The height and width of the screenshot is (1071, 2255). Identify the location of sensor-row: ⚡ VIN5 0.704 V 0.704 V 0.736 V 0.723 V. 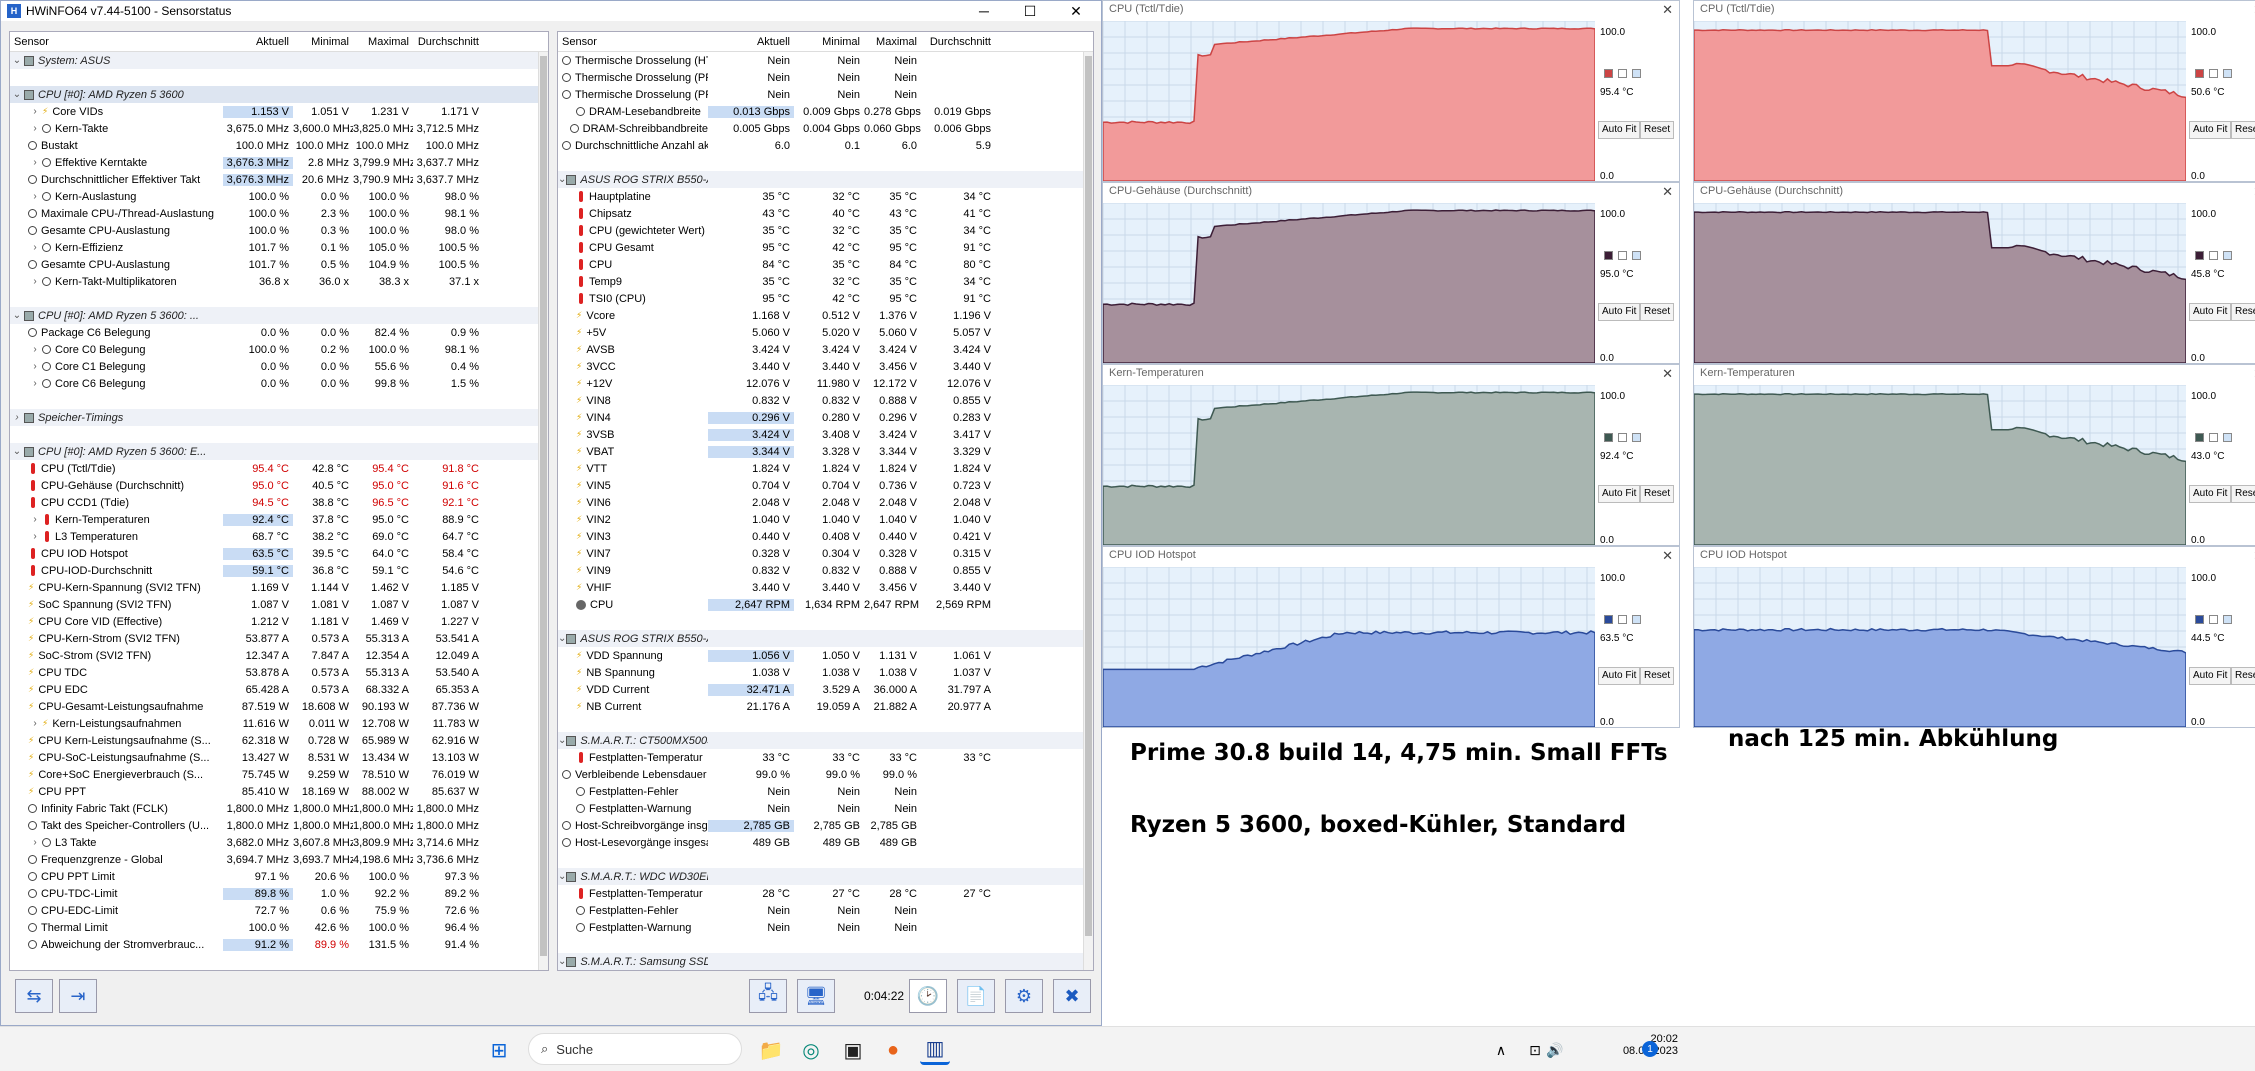
(825, 485).